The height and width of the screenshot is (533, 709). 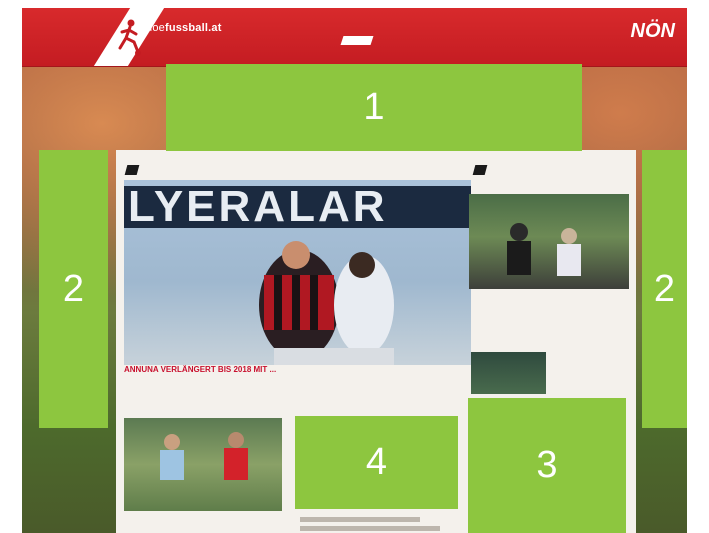 What do you see at coordinates (376, 462) in the screenshot?
I see `ad-slot-4: 4` at bounding box center [376, 462].